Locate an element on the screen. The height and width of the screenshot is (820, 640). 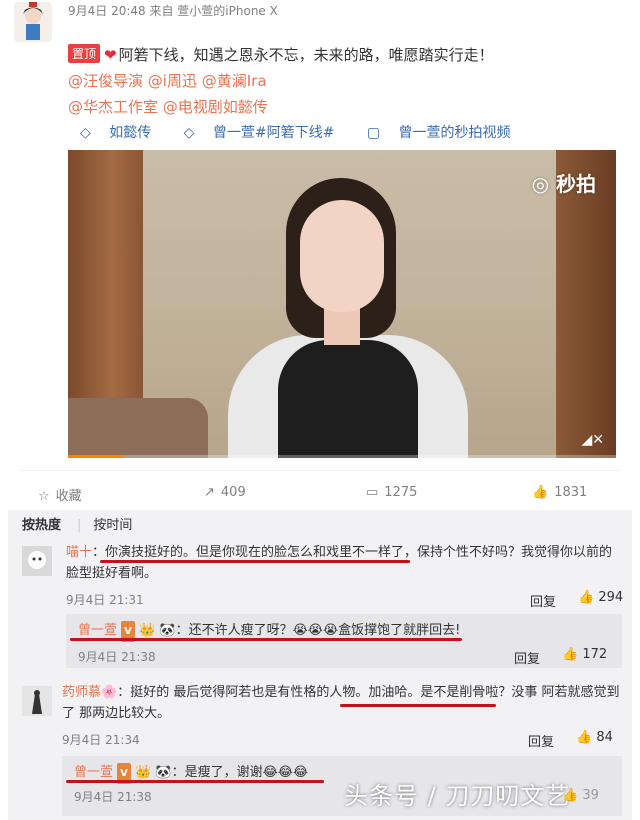
mention-link: @汪俊导演 is located at coordinates (105, 81).